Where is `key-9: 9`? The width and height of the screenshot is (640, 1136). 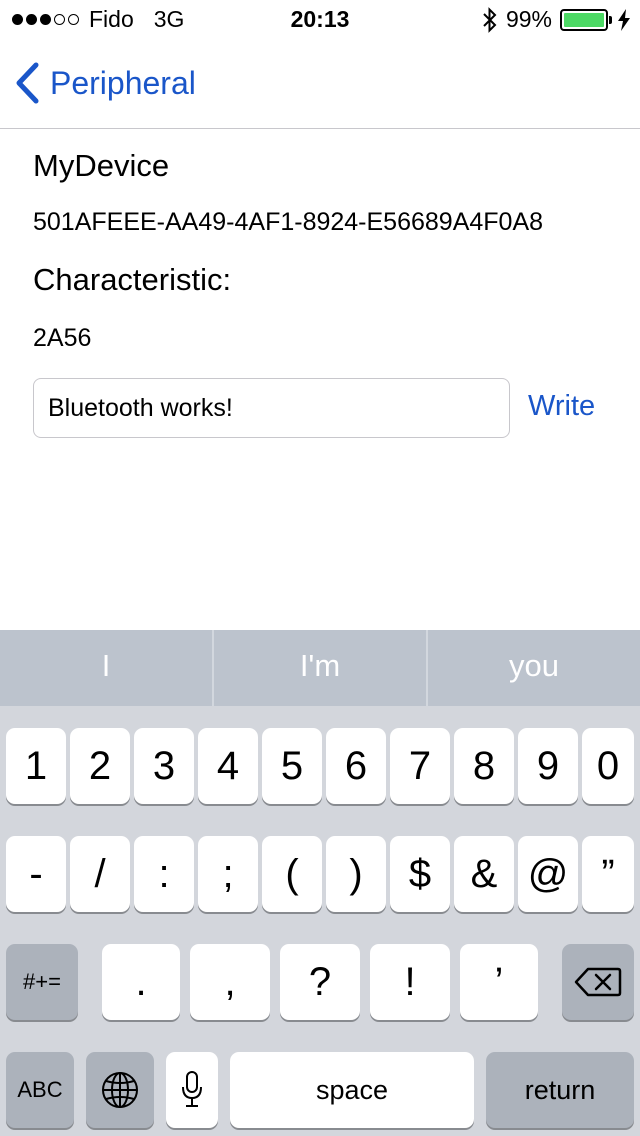 key-9: 9 is located at coordinates (548, 766).